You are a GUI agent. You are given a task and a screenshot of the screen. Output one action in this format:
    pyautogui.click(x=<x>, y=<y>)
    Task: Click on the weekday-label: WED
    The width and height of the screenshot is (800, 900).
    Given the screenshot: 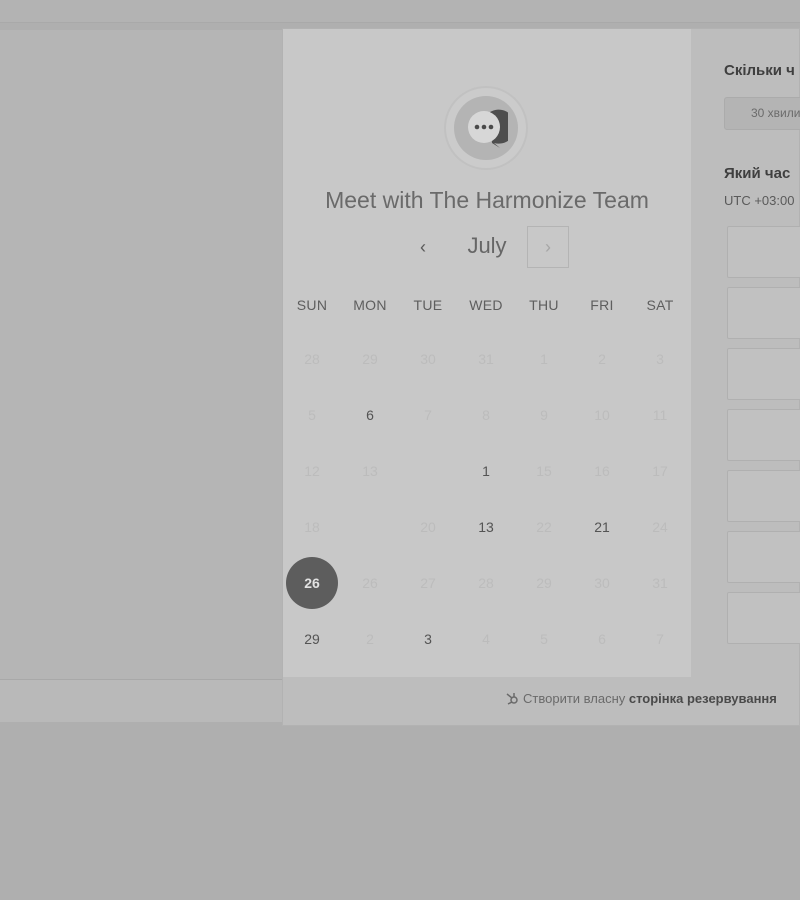 What is the action you would take?
    pyautogui.click(x=486, y=305)
    